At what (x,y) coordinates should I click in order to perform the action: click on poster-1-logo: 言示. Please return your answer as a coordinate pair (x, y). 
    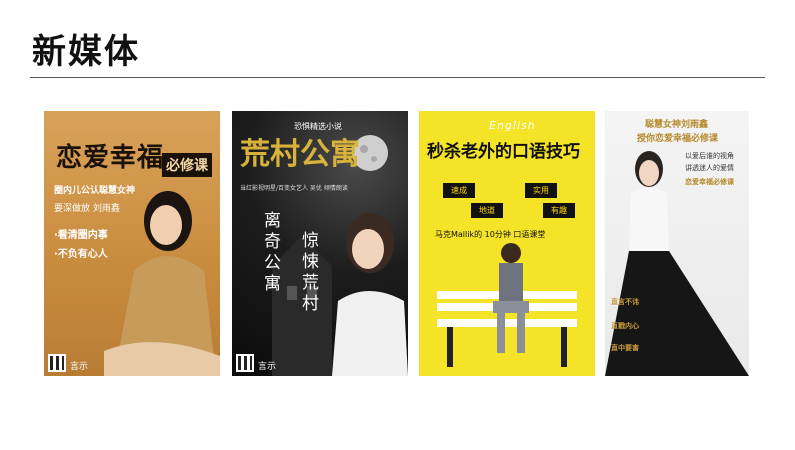
    Looking at the image, I should click on (79, 367).